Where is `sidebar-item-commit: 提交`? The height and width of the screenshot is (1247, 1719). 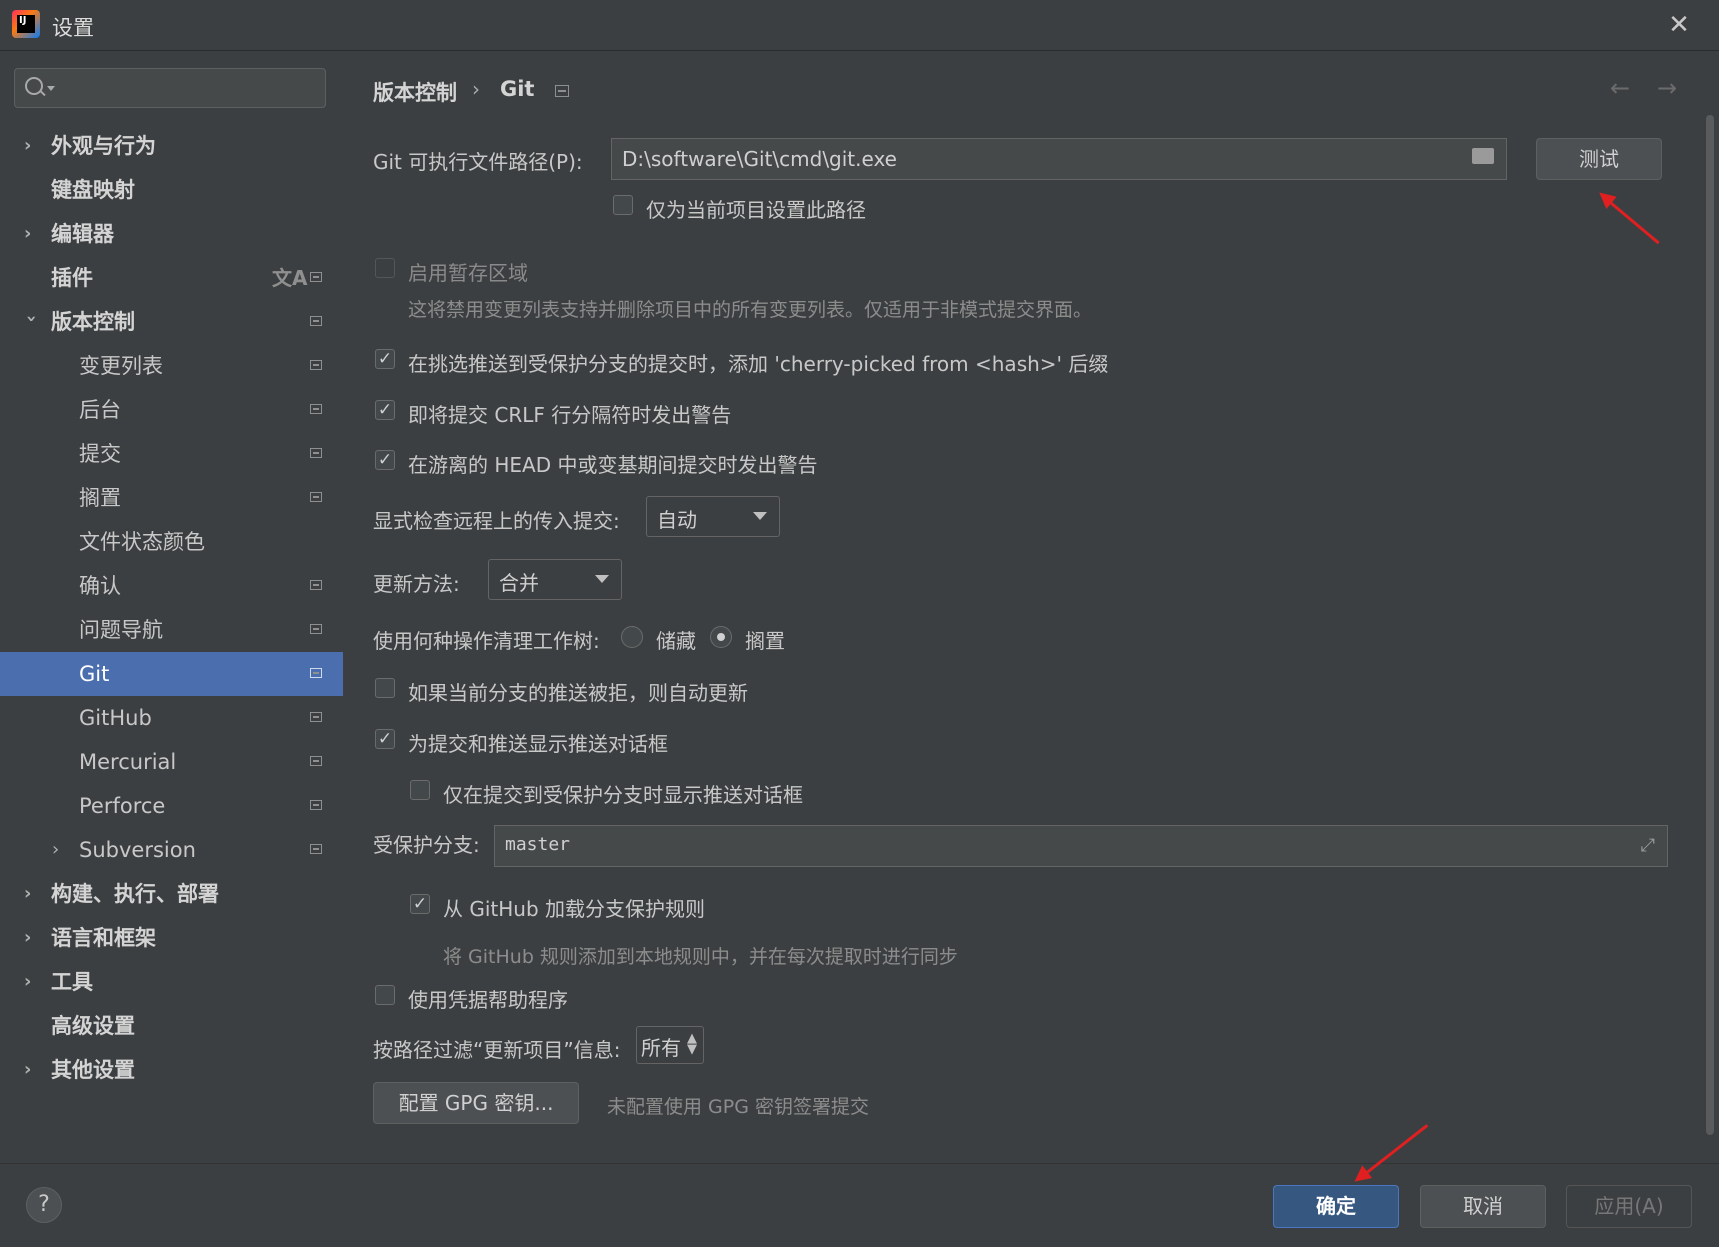 sidebar-item-commit: 提交 is located at coordinates (171, 454).